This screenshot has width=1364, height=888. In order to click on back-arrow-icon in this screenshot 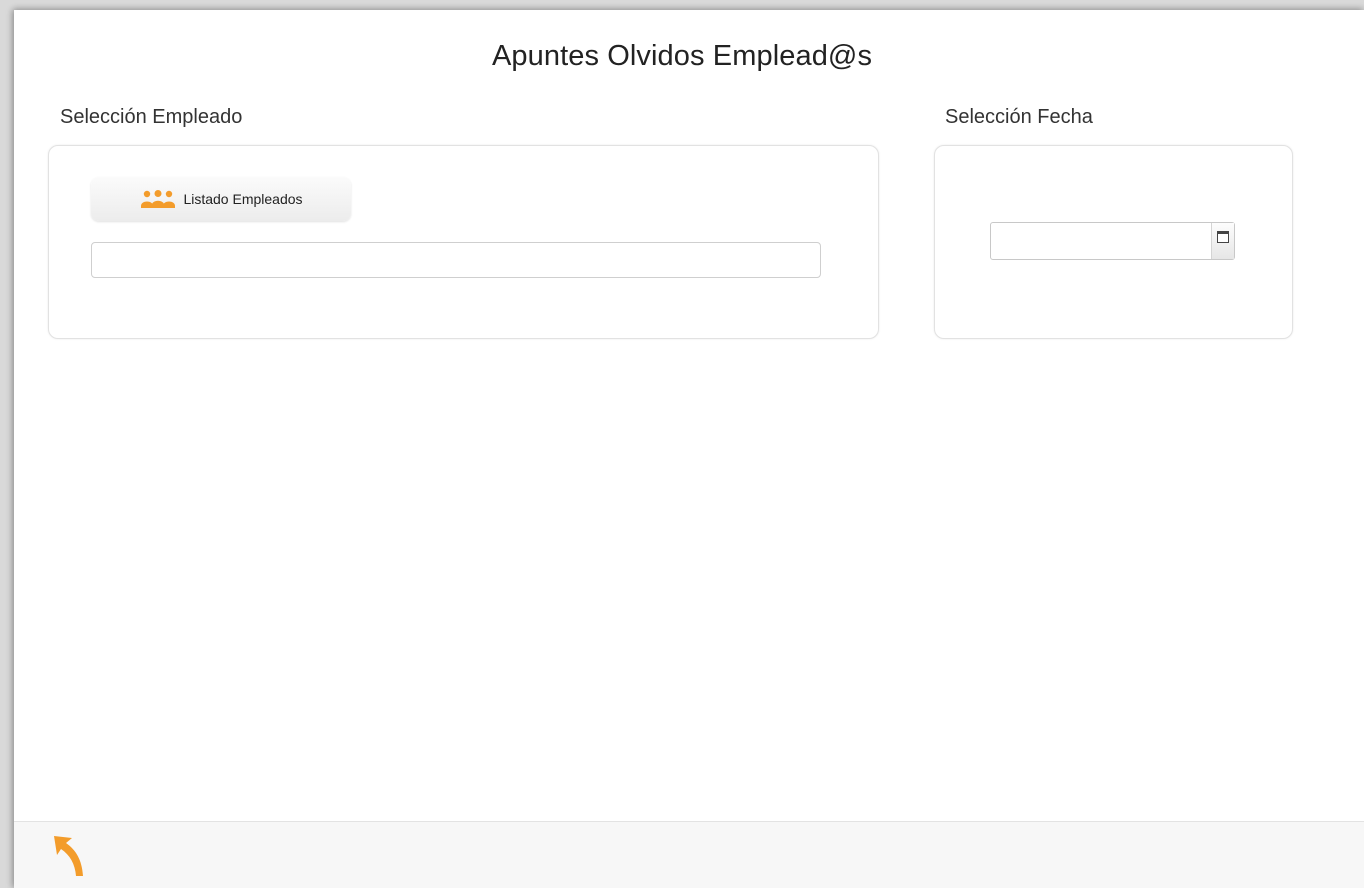, I will do `click(70, 856)`.